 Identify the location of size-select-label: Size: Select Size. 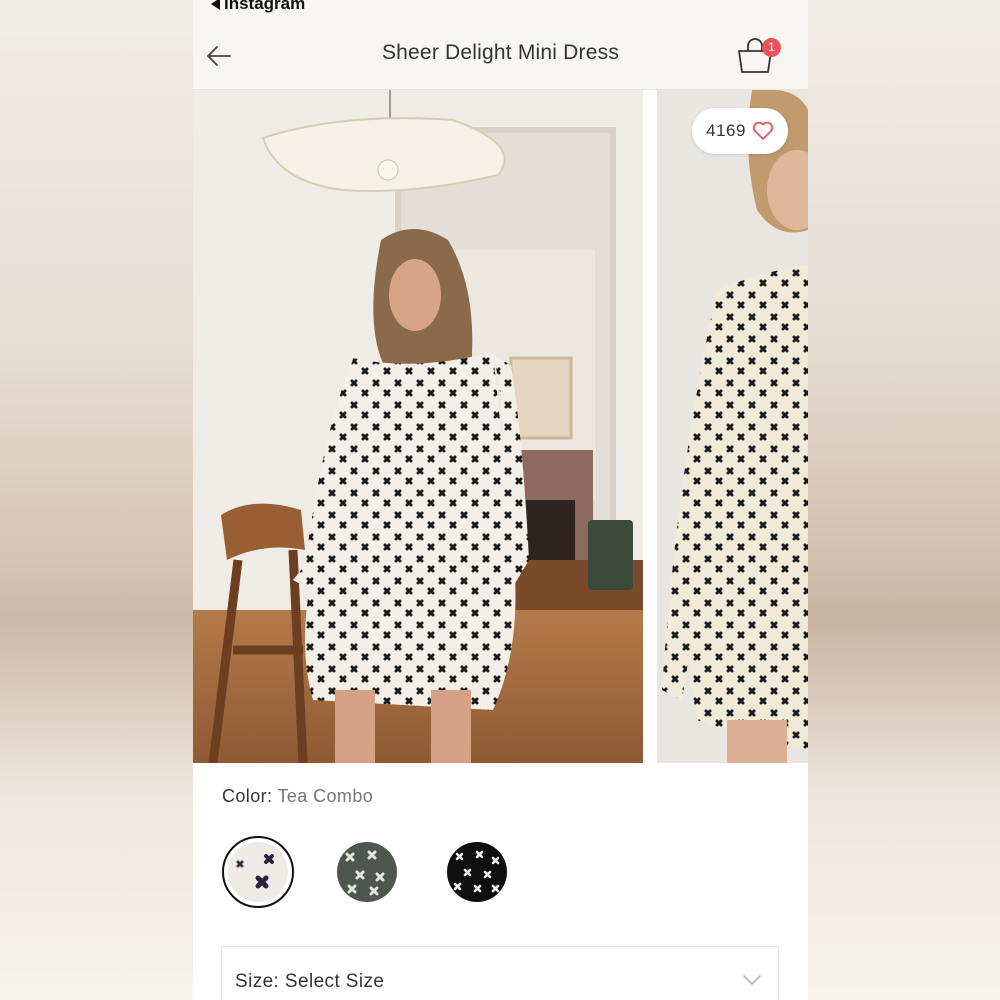
(310, 981).